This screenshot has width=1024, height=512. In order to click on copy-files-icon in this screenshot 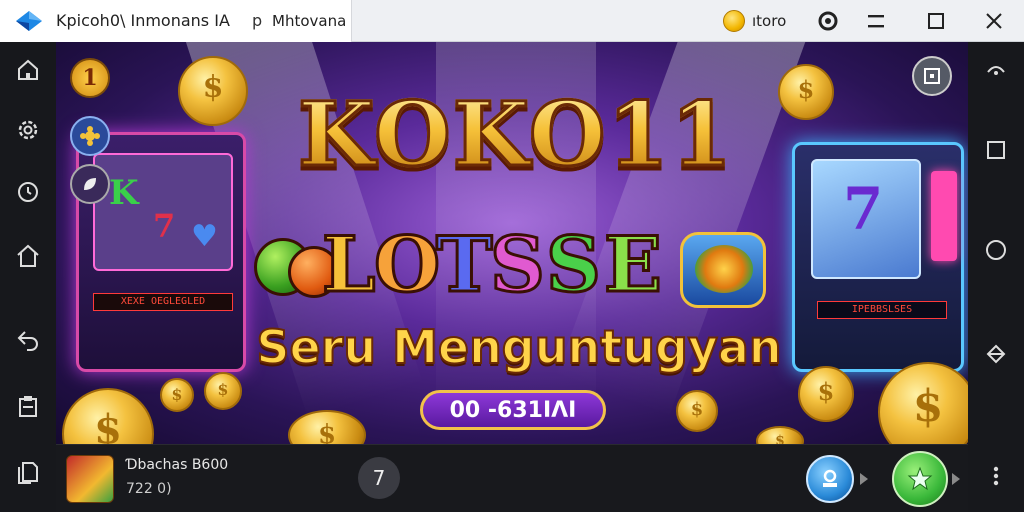, I will do `click(28, 473)`.